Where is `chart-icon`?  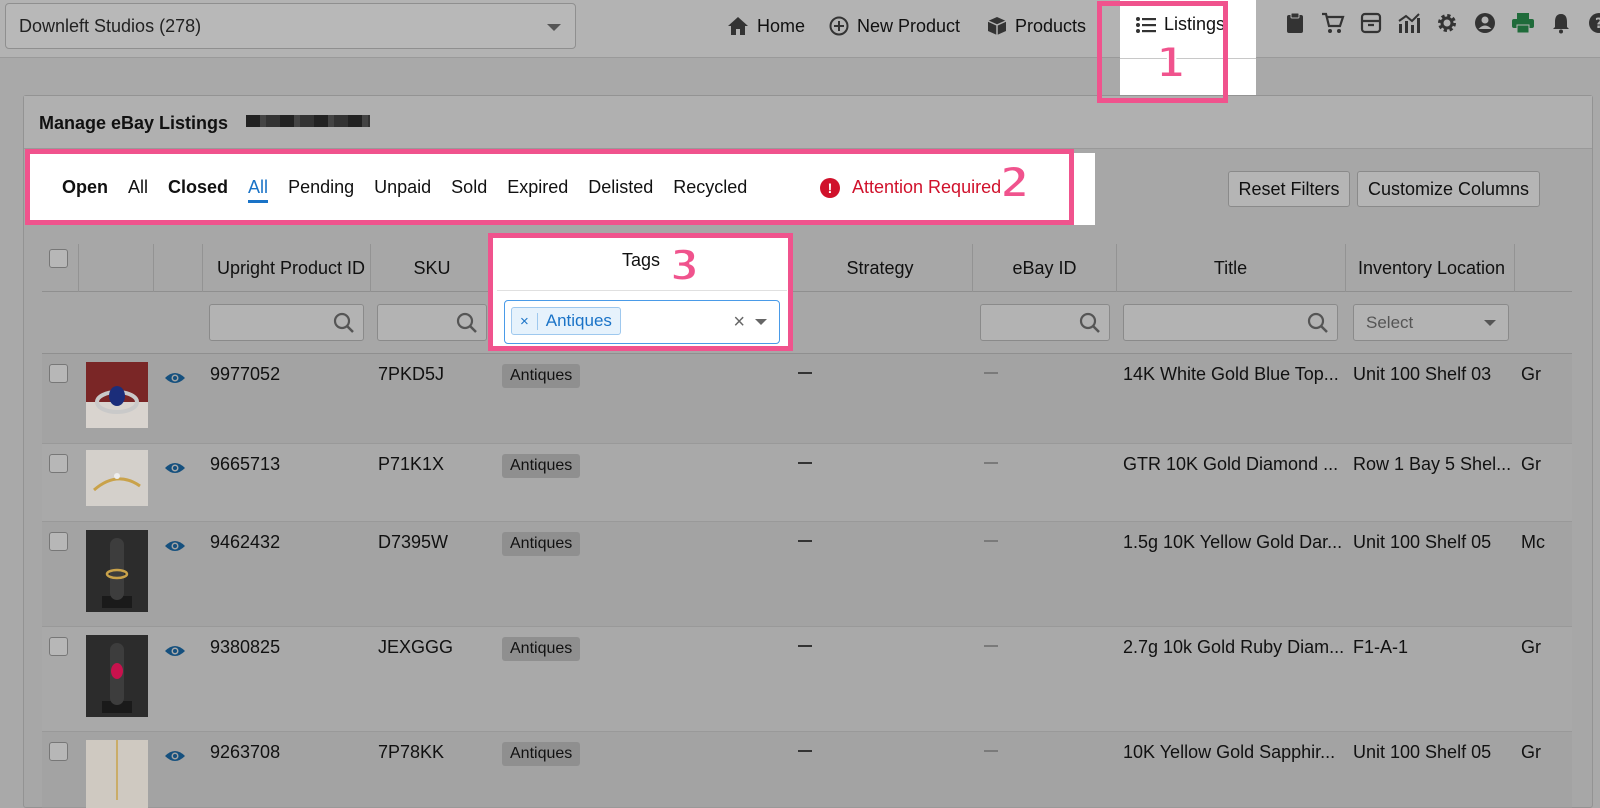 chart-icon is located at coordinates (1409, 23).